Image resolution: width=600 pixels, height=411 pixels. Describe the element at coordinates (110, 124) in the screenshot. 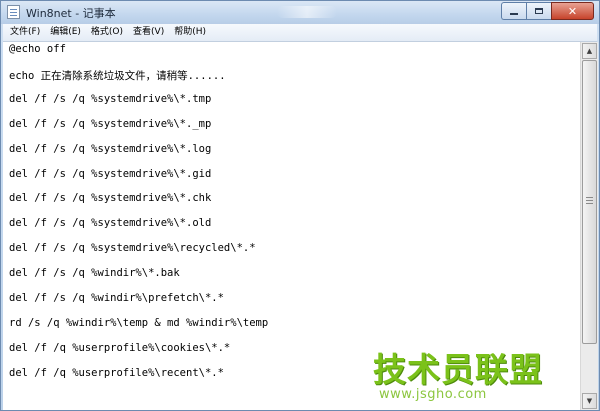

I see `text-line: del /f /s /q %systemdrive%\*._mp` at that location.